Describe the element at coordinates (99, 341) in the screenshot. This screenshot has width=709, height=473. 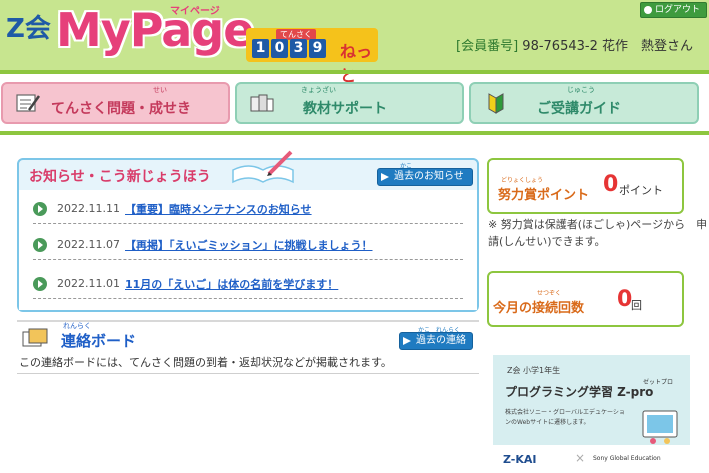
I see `contact-board-title: 連絡ボード` at that location.